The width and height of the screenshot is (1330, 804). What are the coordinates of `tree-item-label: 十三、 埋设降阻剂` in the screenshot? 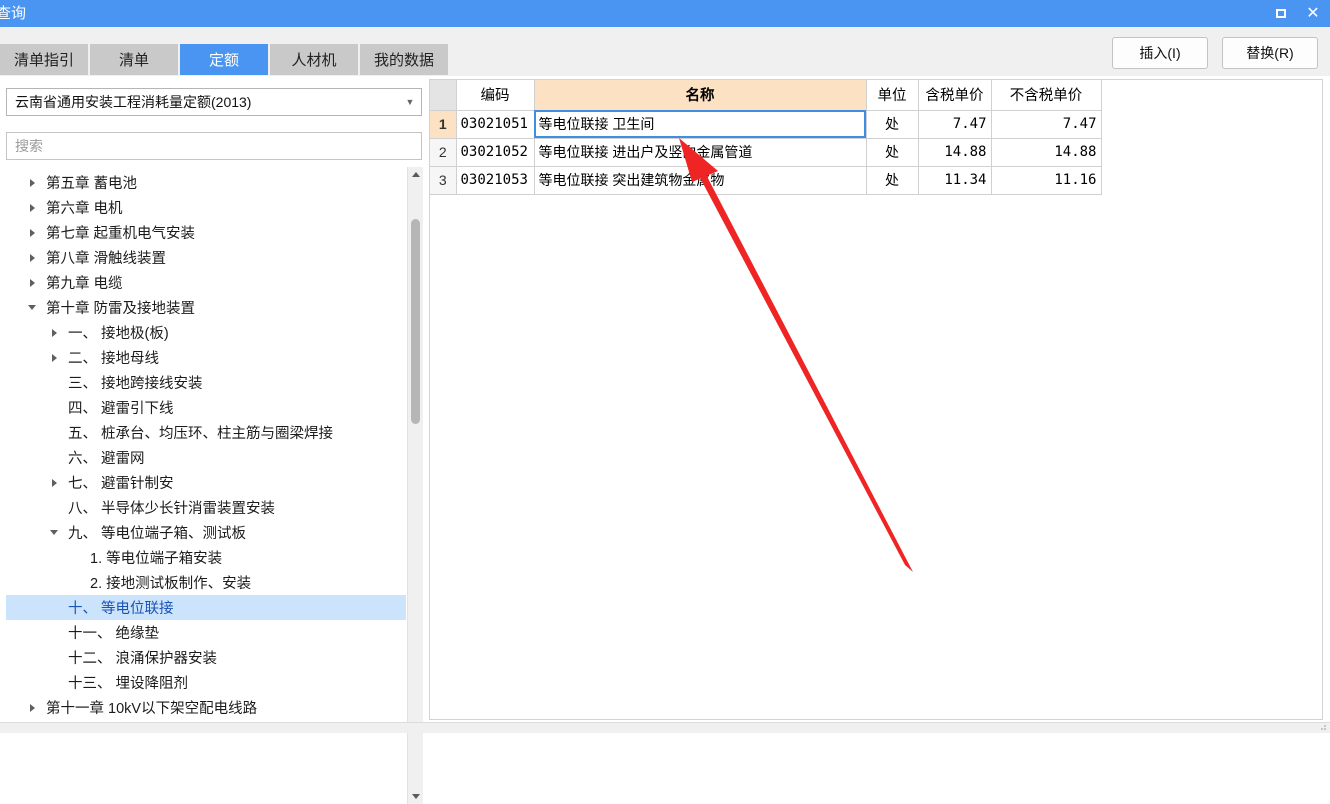 It's located at (128, 684).